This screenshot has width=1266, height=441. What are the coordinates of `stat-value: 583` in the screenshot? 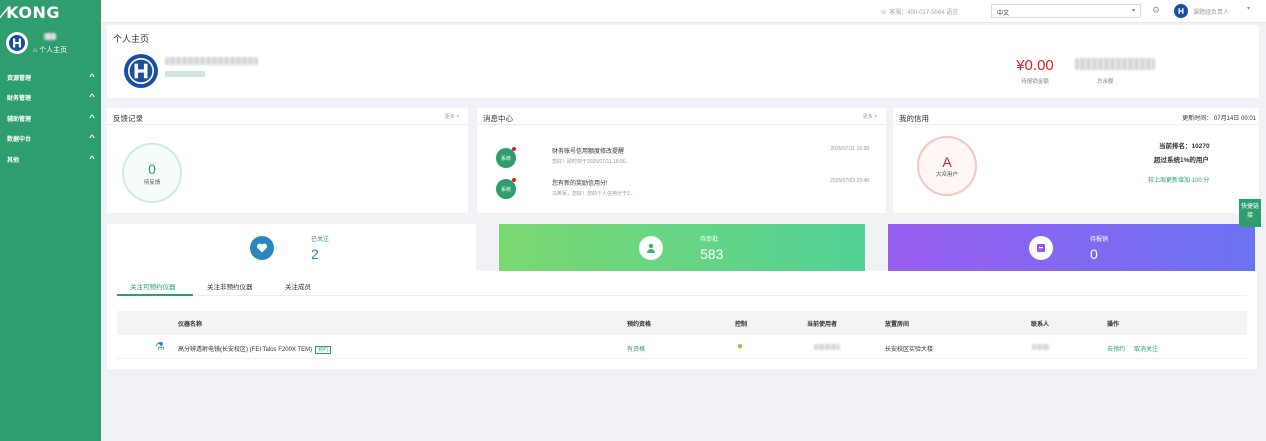 It's located at (712, 254).